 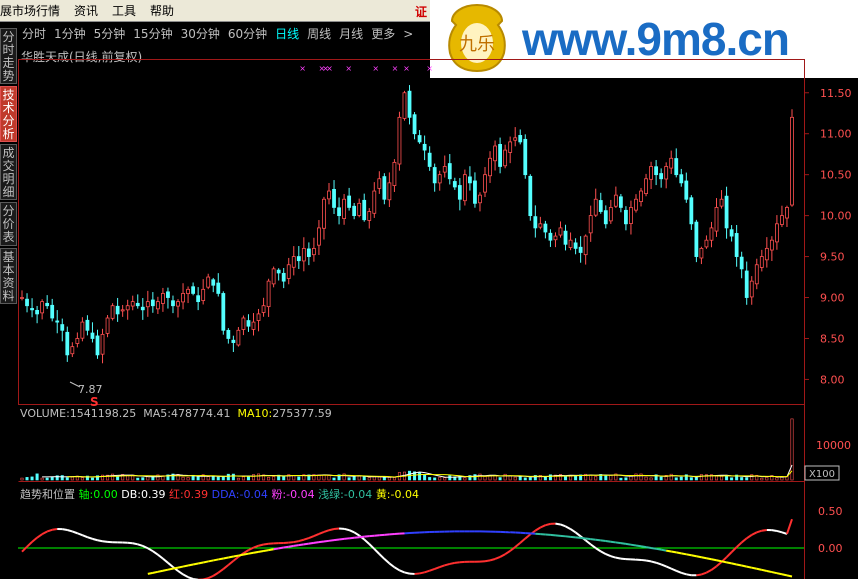 I want to click on tab-intraday: 分时走势, so click(x=8, y=56).